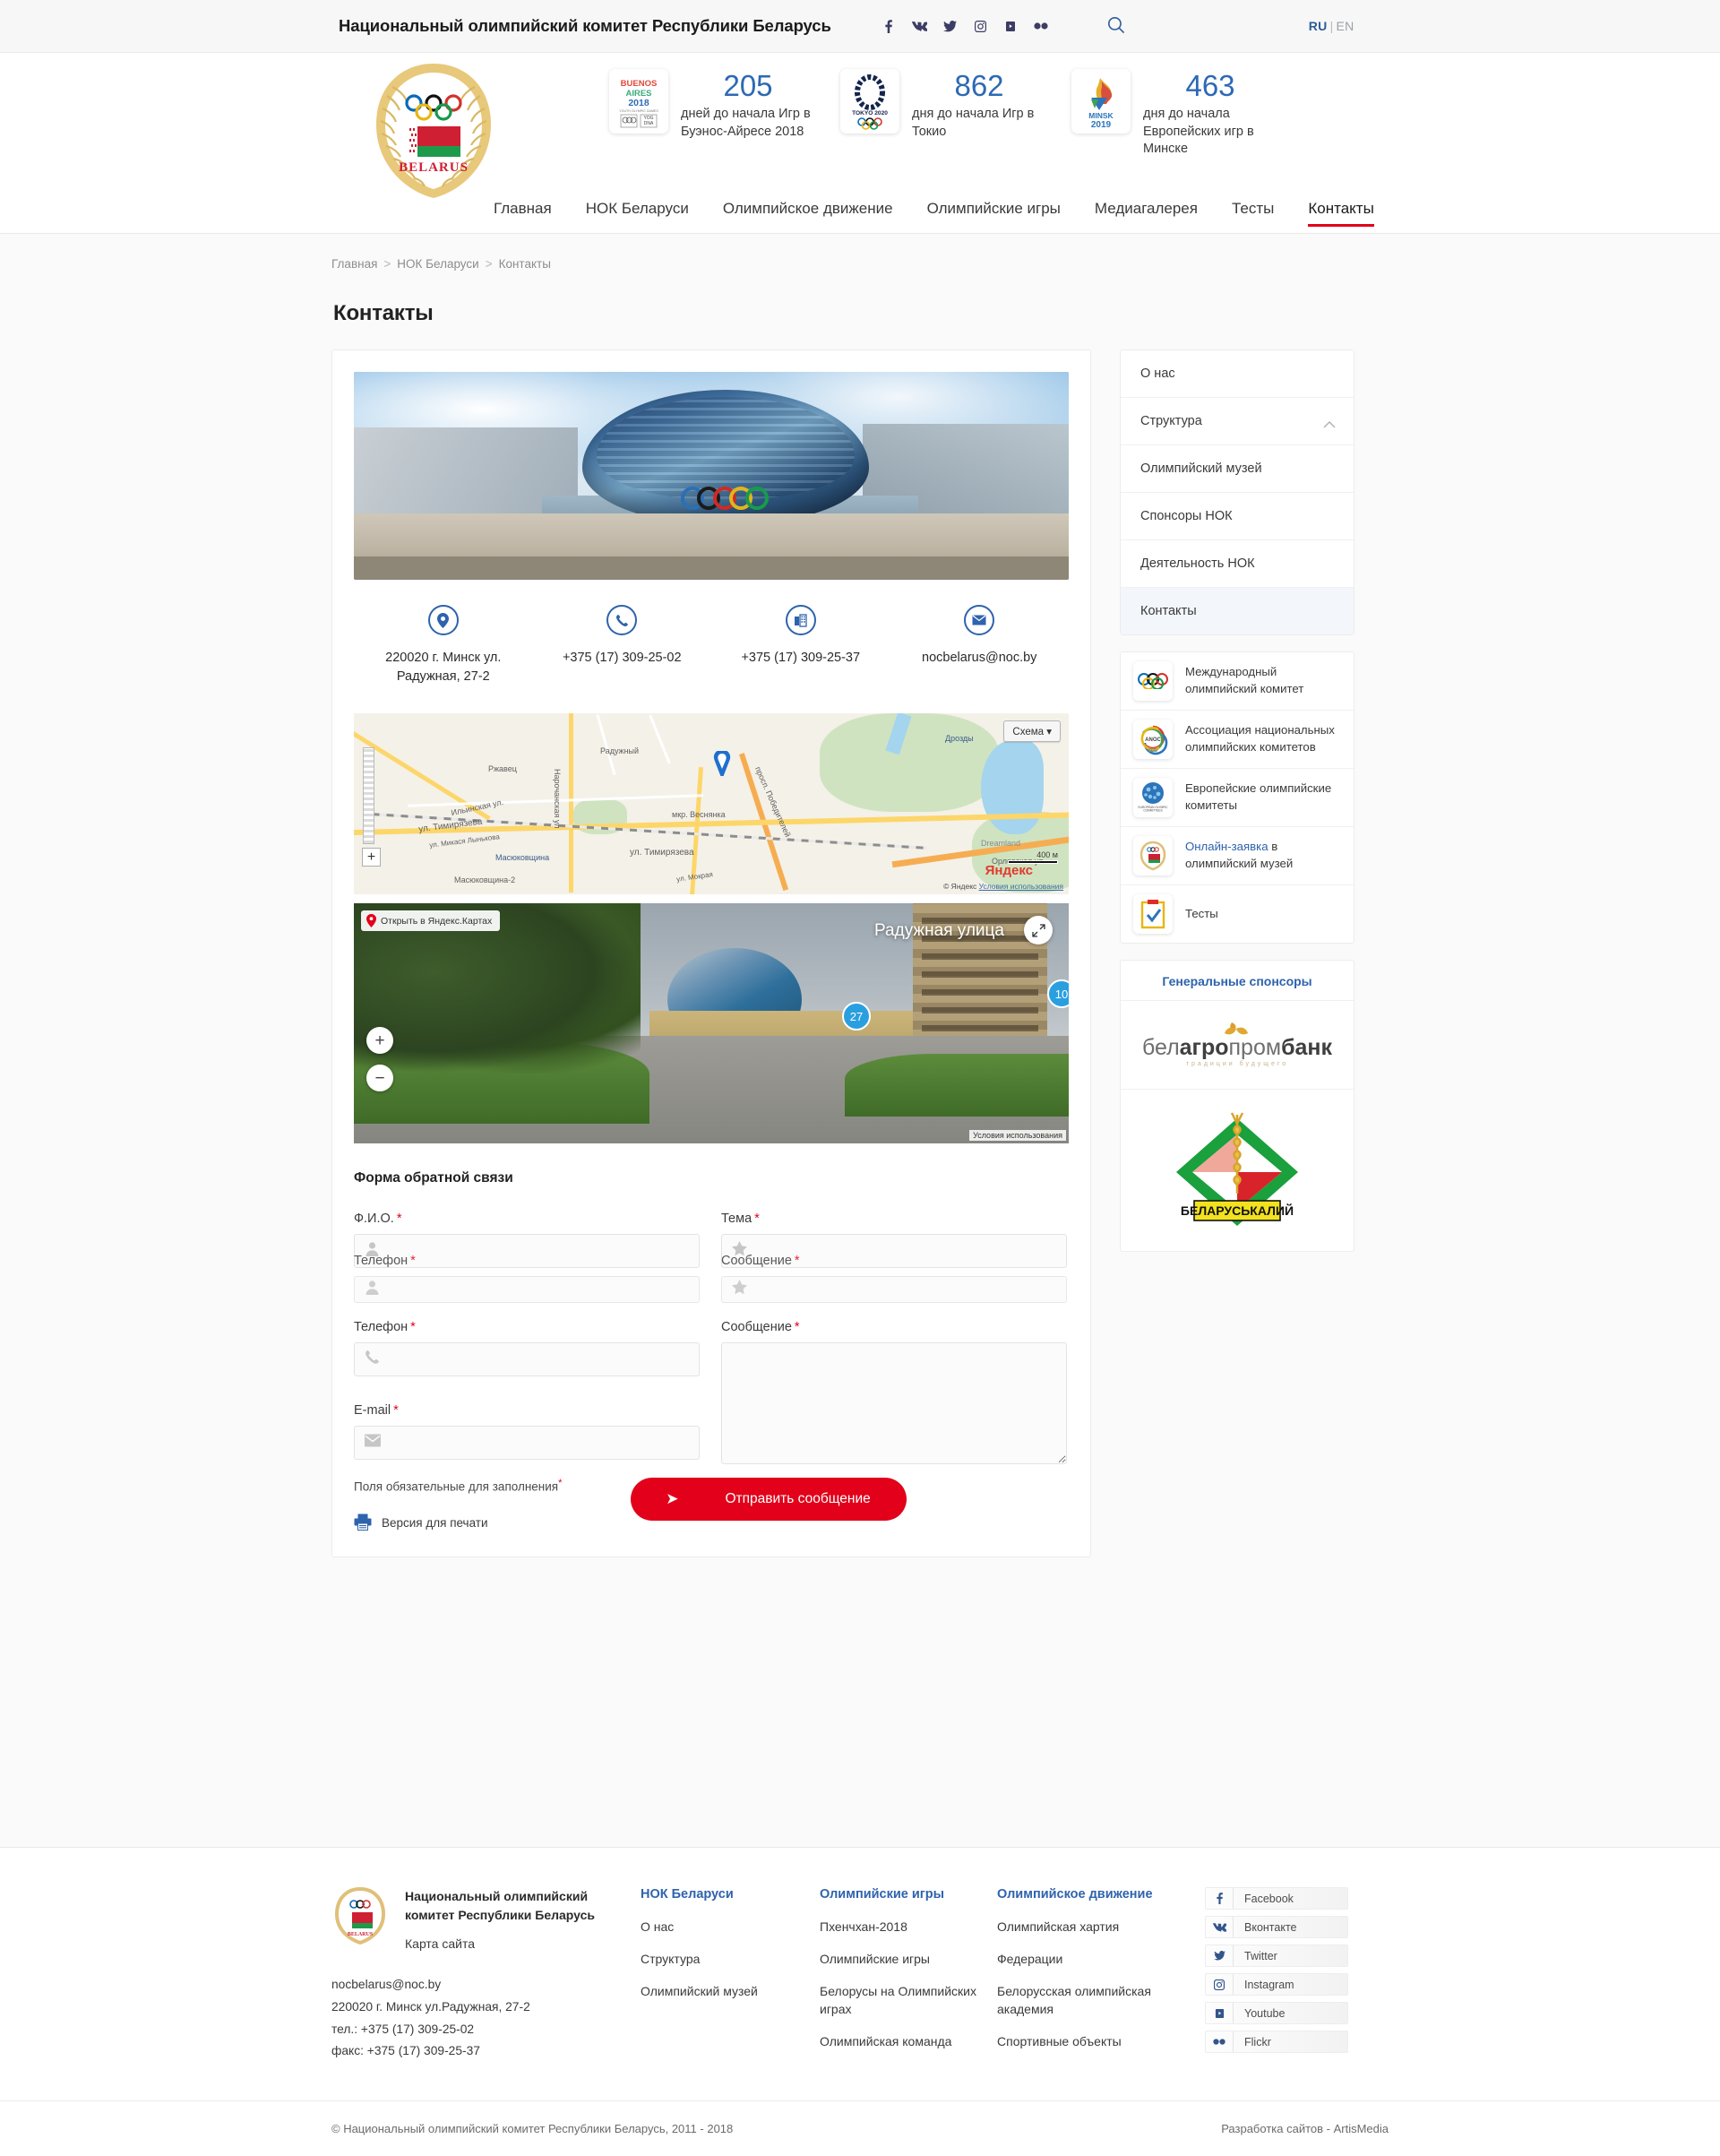  Describe the element at coordinates (458, 1486) in the screenshot. I see `required-fields-note: Поля обязательные для заполнения*` at that location.